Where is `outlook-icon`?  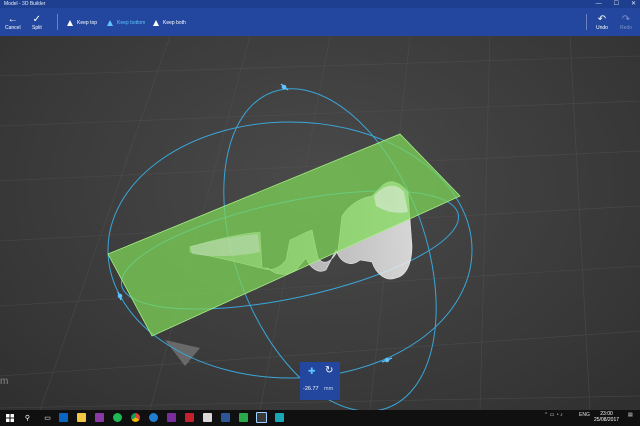
outlook-icon is located at coordinates (63, 417).